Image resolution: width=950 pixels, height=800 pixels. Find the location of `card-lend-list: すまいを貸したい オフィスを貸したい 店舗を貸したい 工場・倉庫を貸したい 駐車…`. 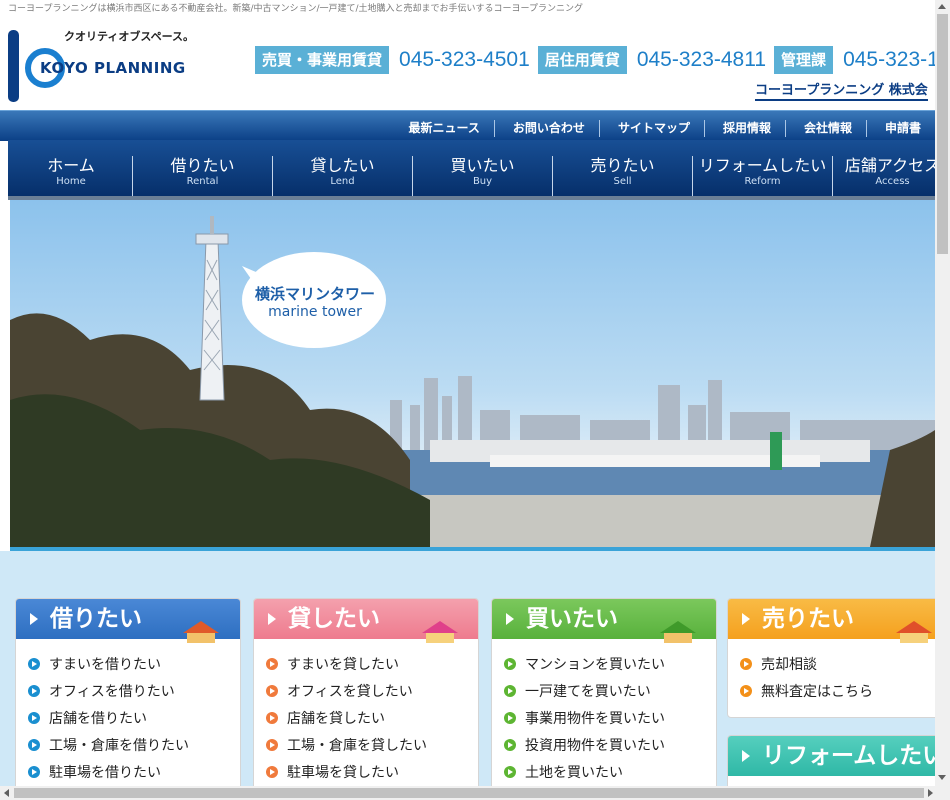

card-lend-list: すまいを貸したい オフィスを貸したい 店舗を貸したい 工場・倉庫を貸したい 駐車… is located at coordinates (346, 720).